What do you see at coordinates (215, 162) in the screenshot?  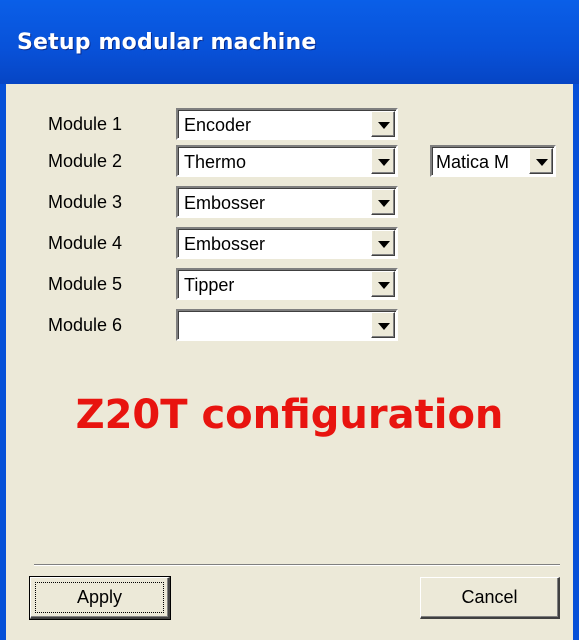 I see `module-2-value: Thermo` at bounding box center [215, 162].